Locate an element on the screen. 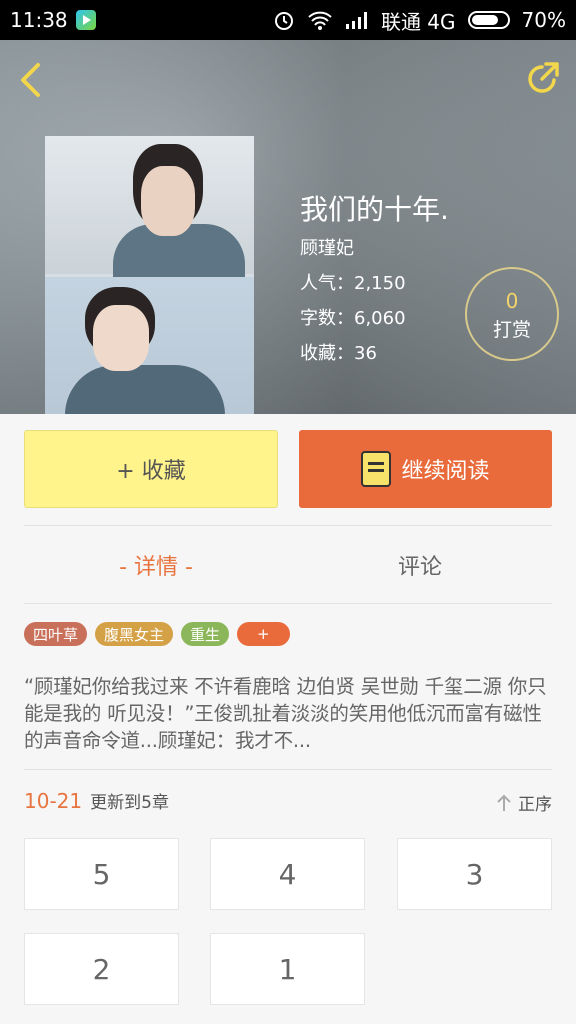  play-store-icon is located at coordinates (85, 20).